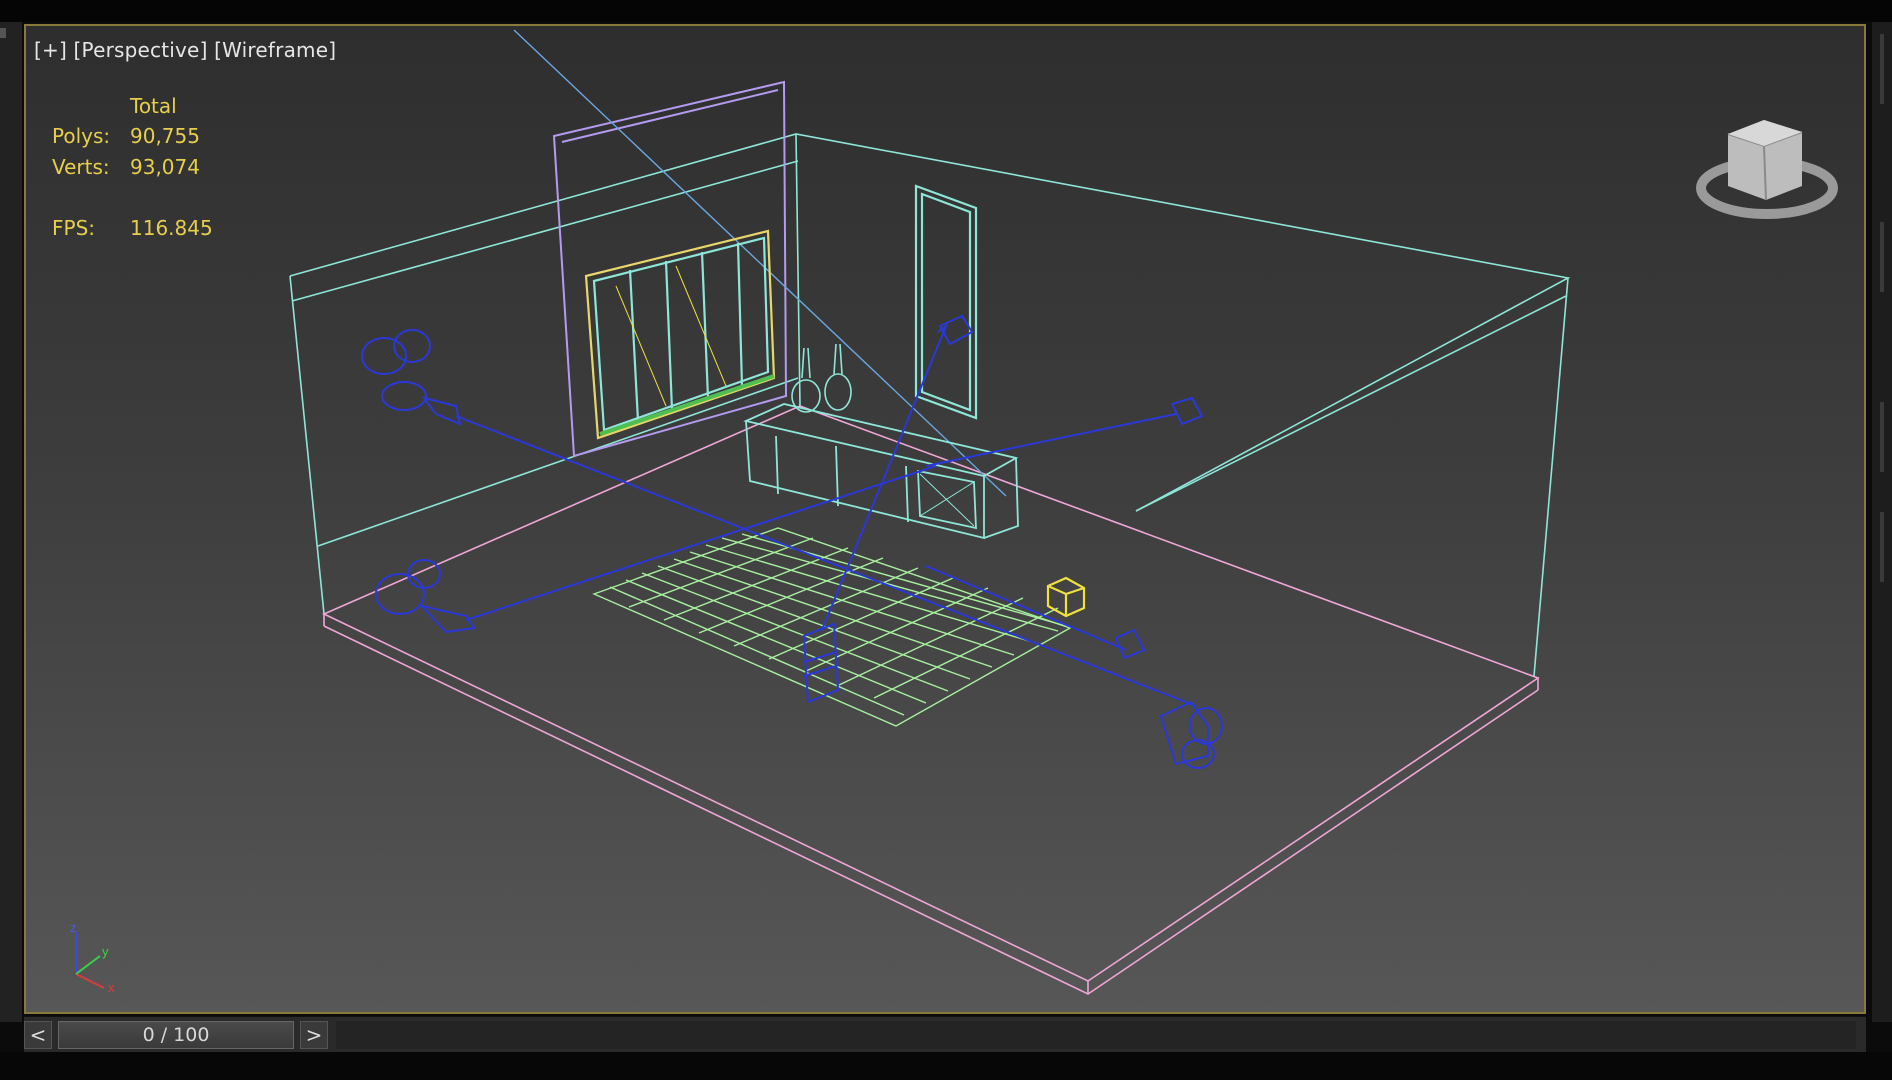 This screenshot has width=1892, height=1080. Describe the element at coordinates (50, 50) in the screenshot. I see `viewport-plus-menu: [+]` at that location.